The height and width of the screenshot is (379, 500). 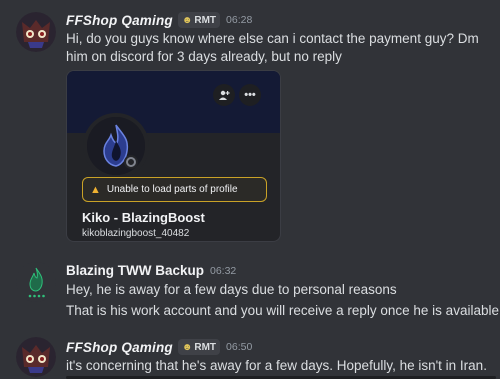 I want to click on username: Blazing TWW Backup, so click(x=135, y=270).